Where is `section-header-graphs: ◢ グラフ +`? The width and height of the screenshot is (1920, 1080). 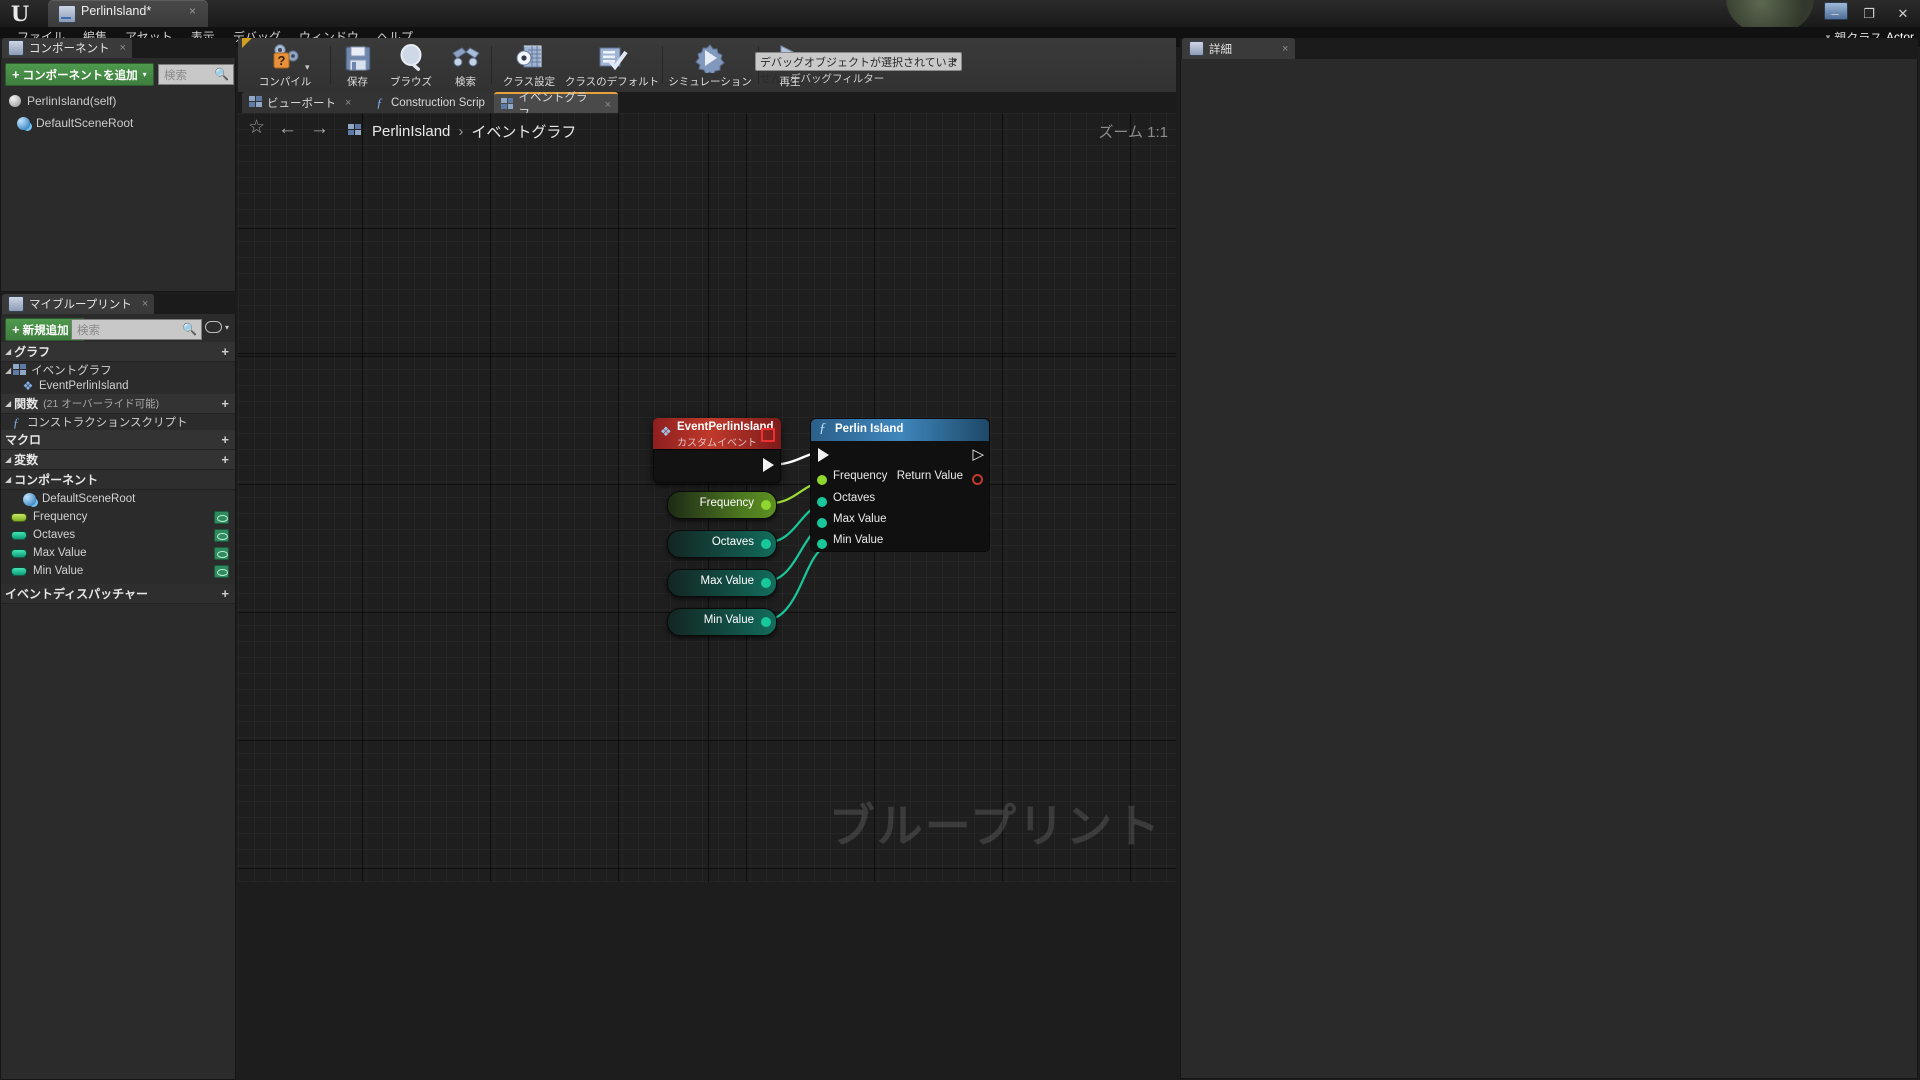 section-header-graphs: ◢ グラフ + is located at coordinates (118, 352).